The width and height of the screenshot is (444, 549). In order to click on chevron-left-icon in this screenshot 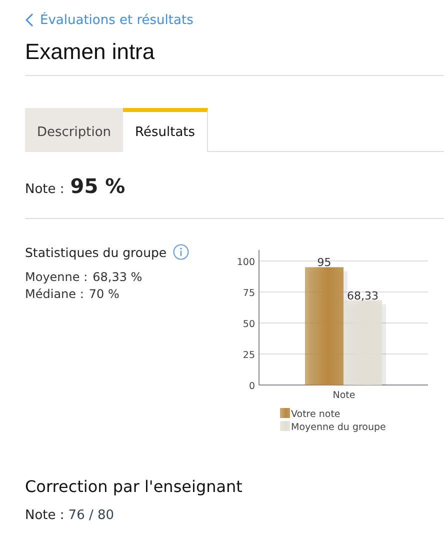, I will do `click(29, 20)`.